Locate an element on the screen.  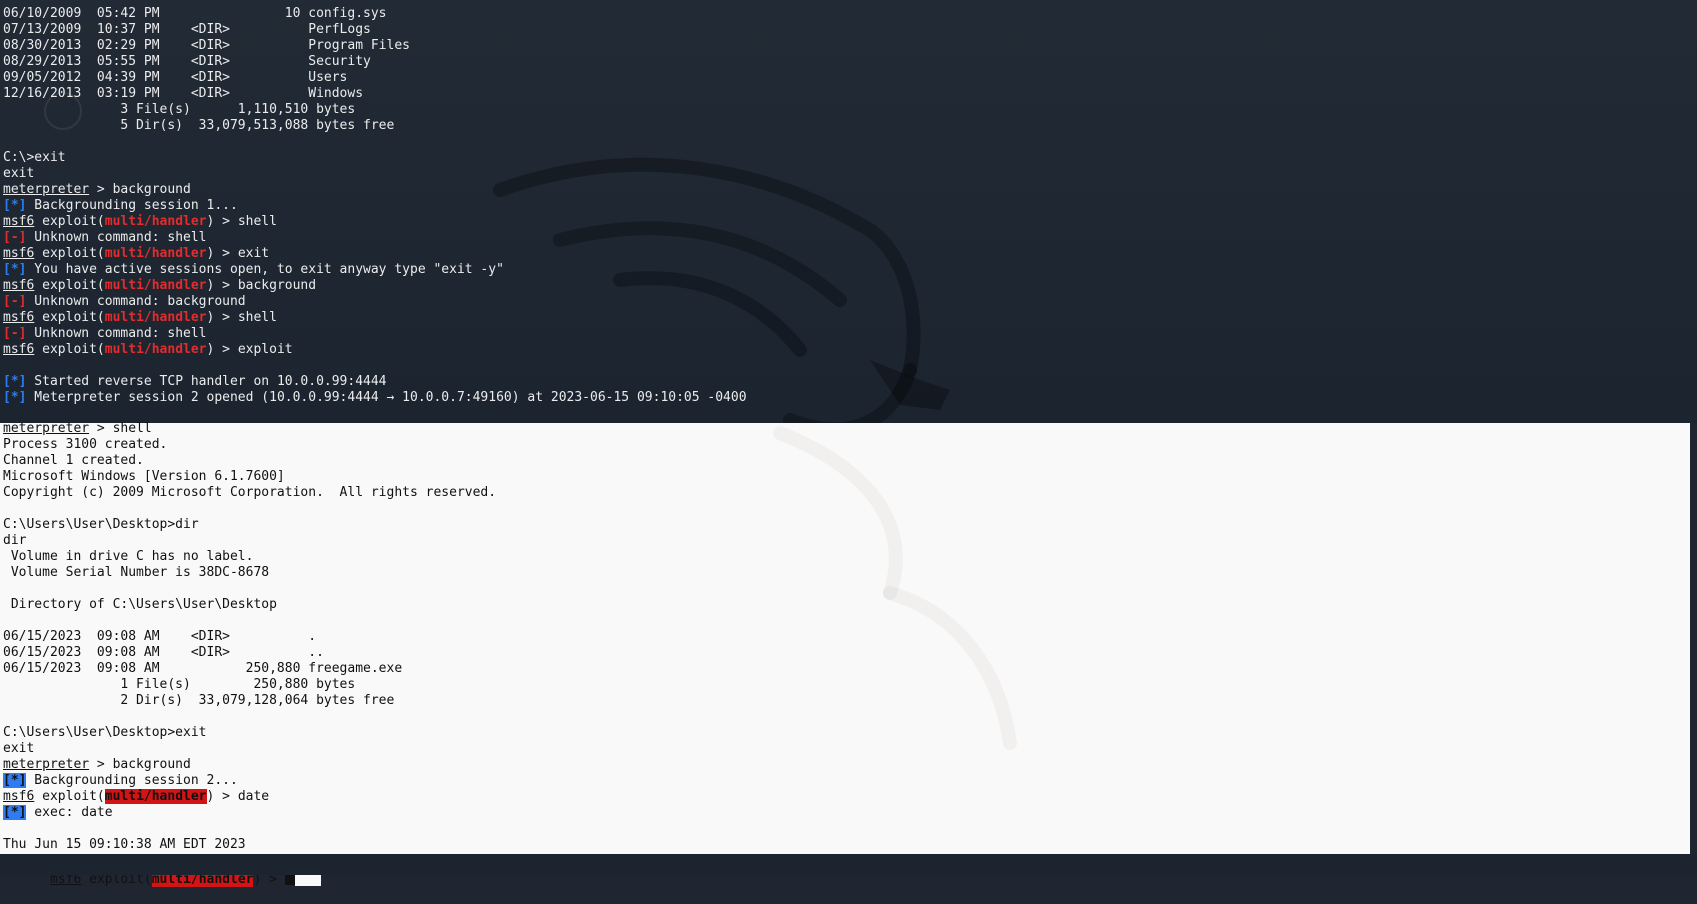
kali-dragon-logo-faint is located at coordinates (895, 588).